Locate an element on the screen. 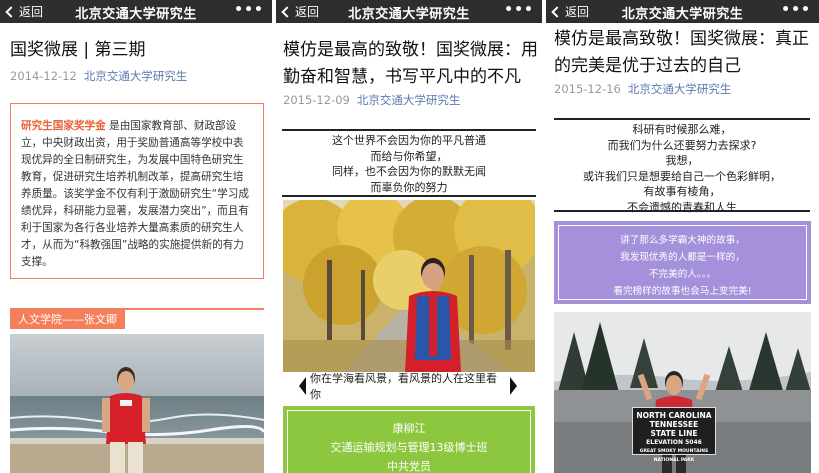  publish-date: 2014-12-12 is located at coordinates (43, 76).